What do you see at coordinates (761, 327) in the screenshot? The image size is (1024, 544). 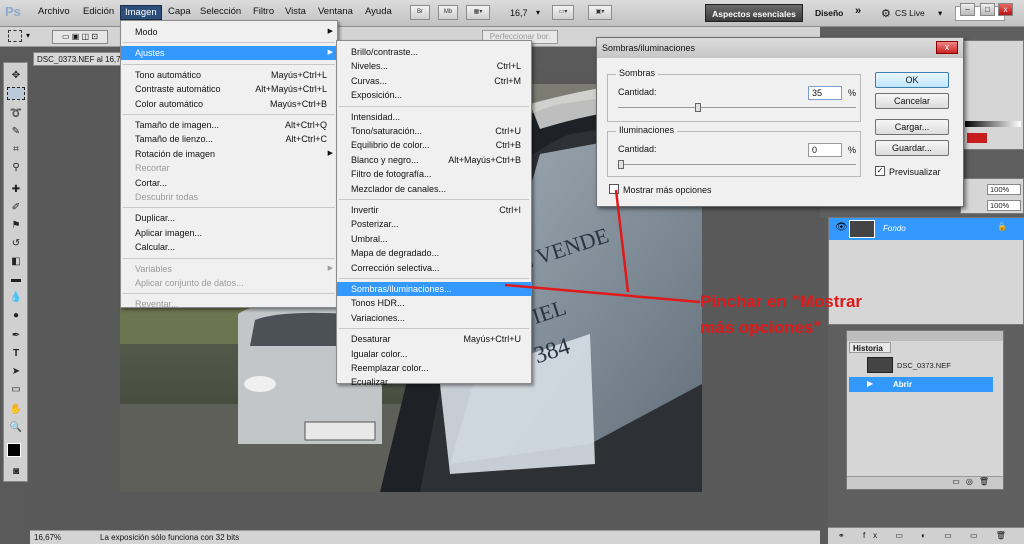 I see `annotation-line-2: más opciones"` at bounding box center [761, 327].